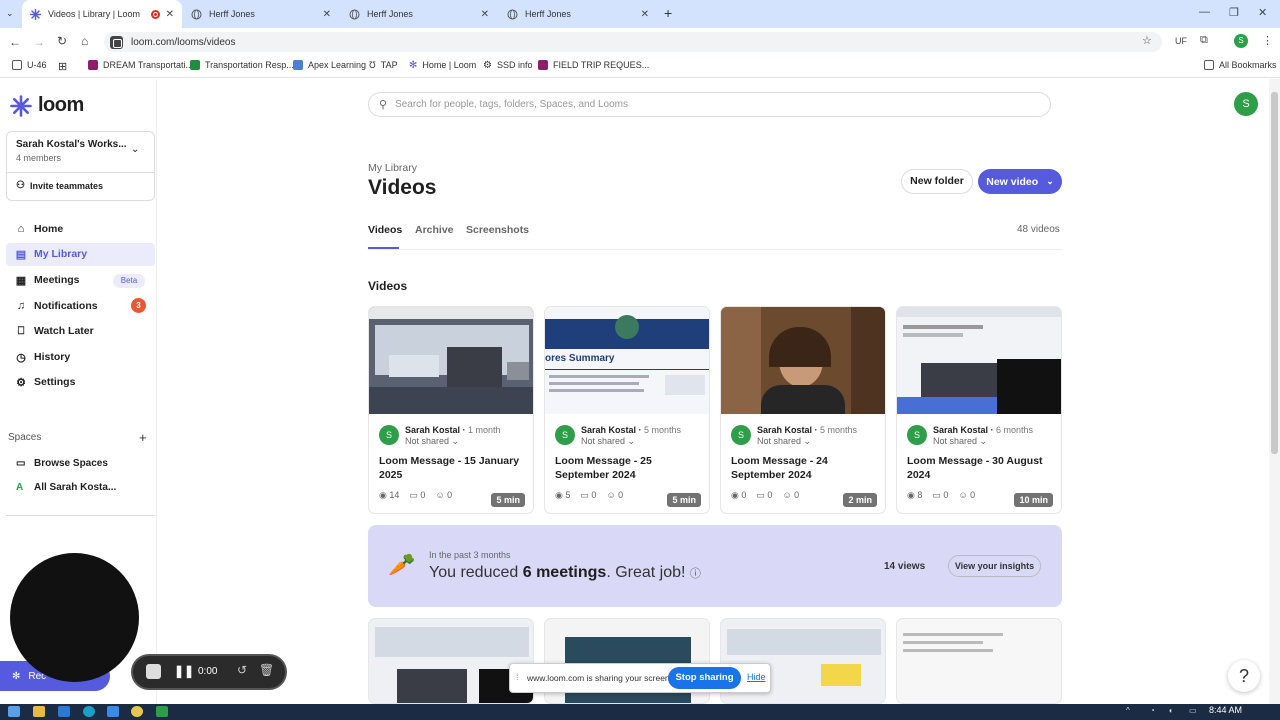  I want to click on app-icon, so click(113, 711).